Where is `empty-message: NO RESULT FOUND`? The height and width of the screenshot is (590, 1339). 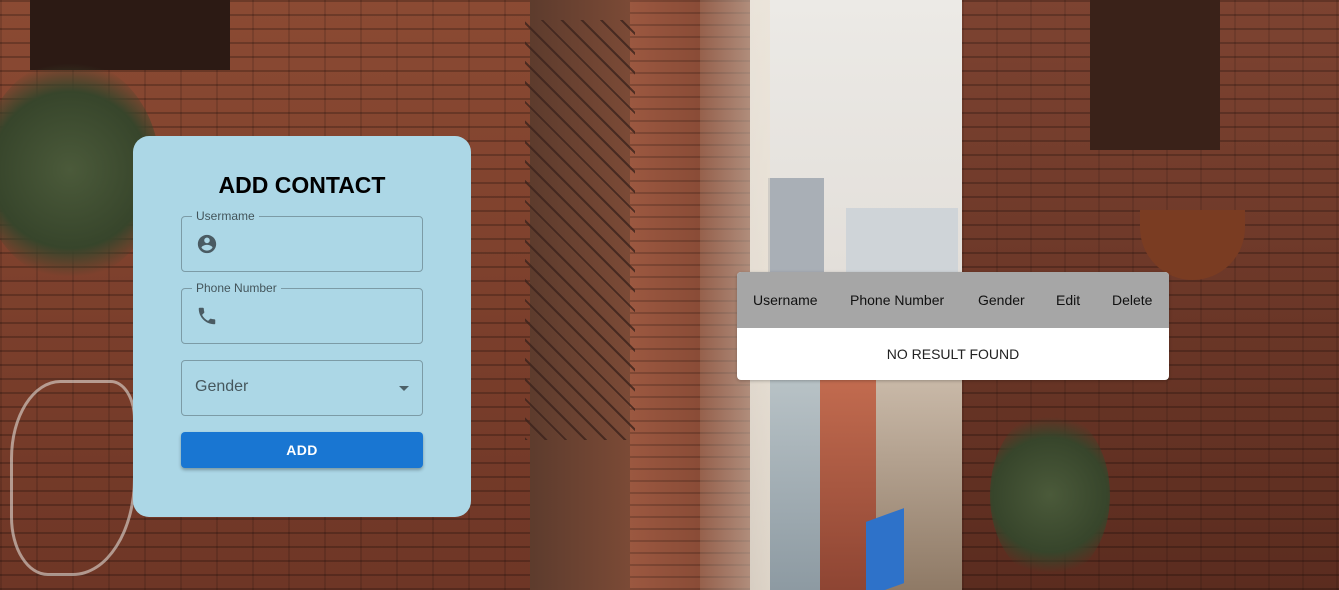 empty-message: NO RESULT FOUND is located at coordinates (953, 354).